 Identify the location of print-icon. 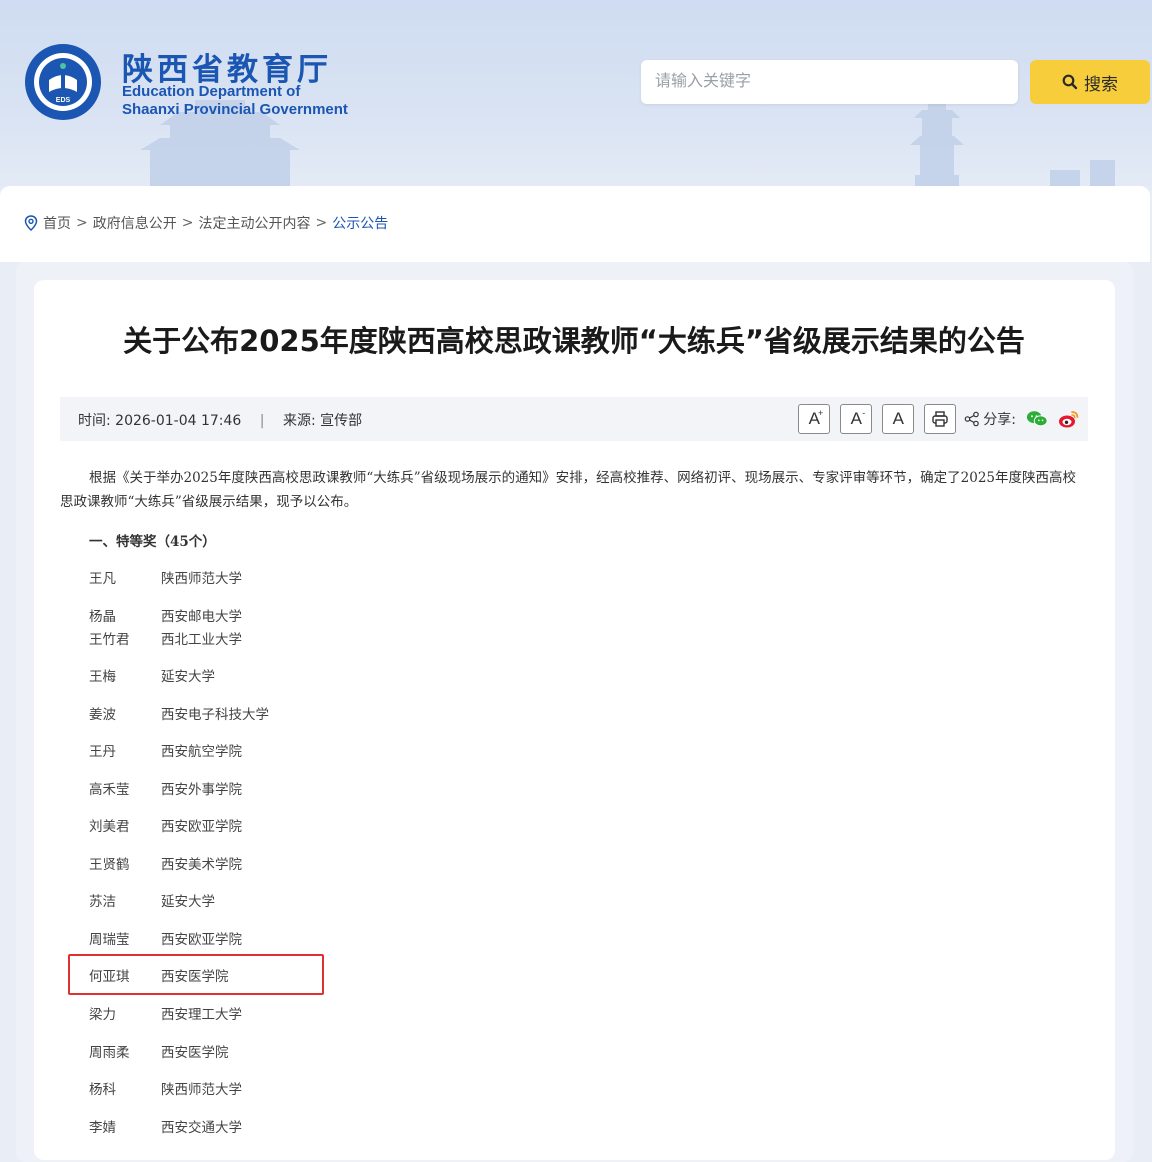
(940, 419).